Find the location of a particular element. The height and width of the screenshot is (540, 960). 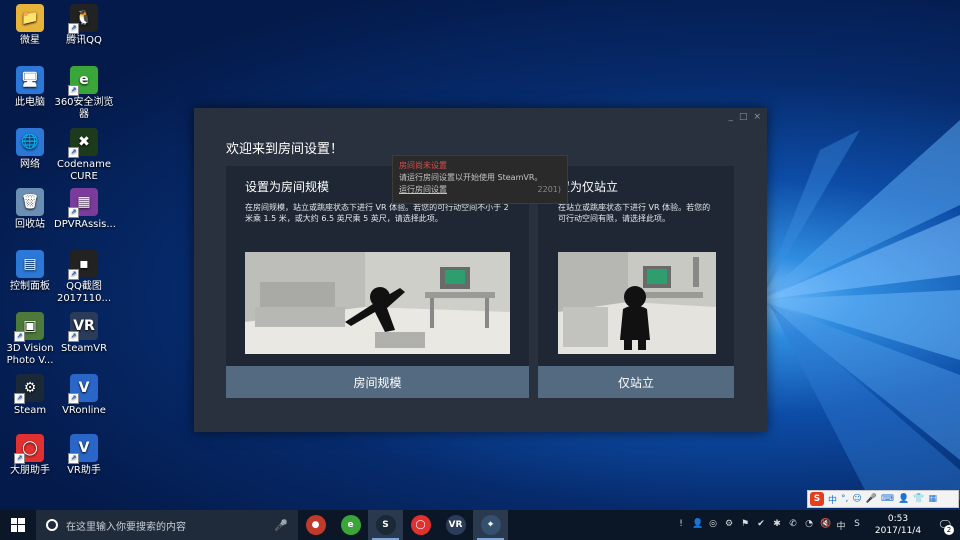

app-glyph: 📁 is located at coordinates (30, 18).